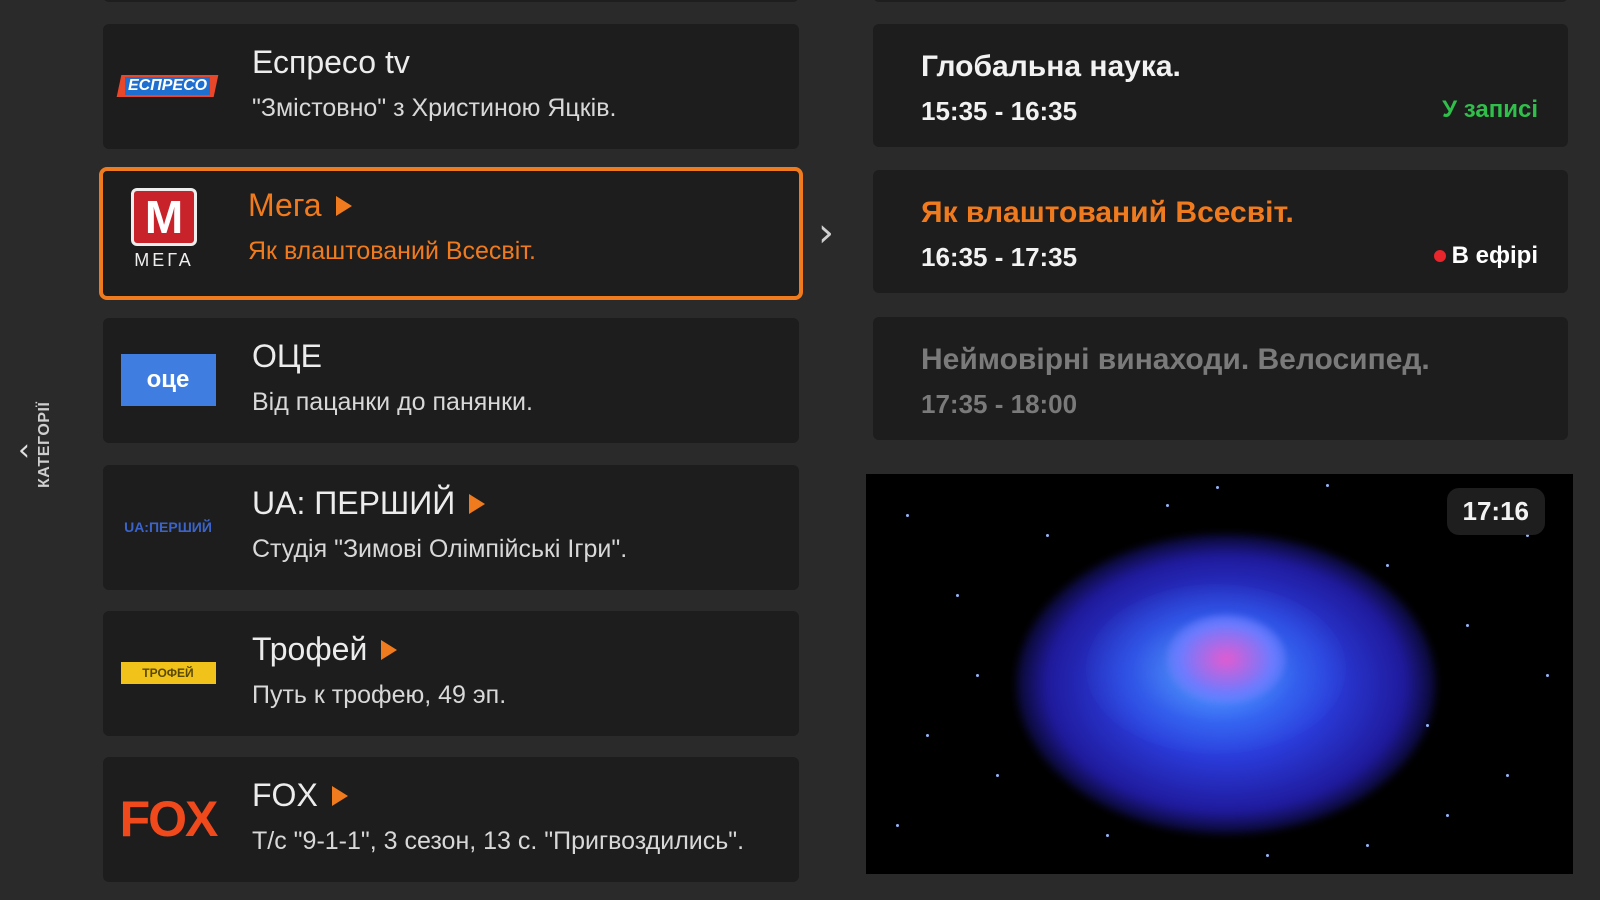 This screenshot has height=900, width=1600. I want to click on channel-current-show: Студія "Зимові Олімпійські Ігри"., so click(440, 549).